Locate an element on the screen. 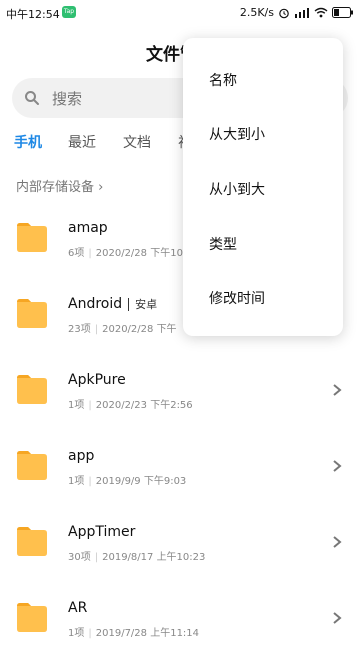 This screenshot has height=656, width=360. tab-documents: 文档 is located at coordinates (137, 142).